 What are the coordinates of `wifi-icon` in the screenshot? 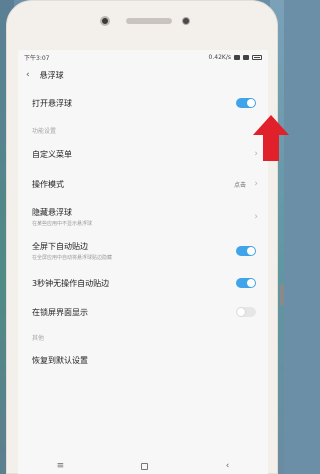 It's located at (237, 57).